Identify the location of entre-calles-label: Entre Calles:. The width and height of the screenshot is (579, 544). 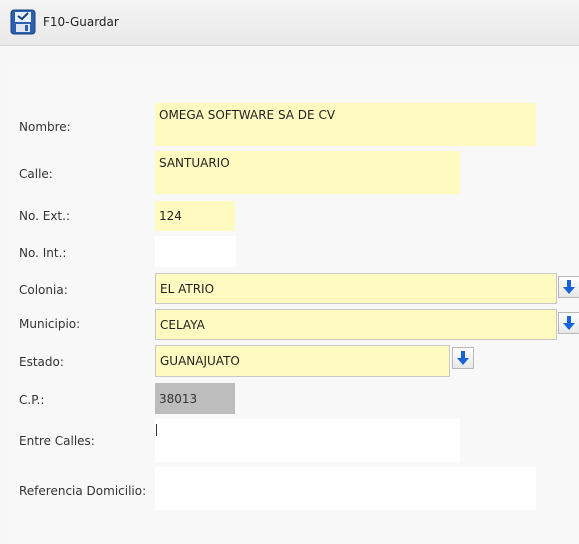
(57, 441).